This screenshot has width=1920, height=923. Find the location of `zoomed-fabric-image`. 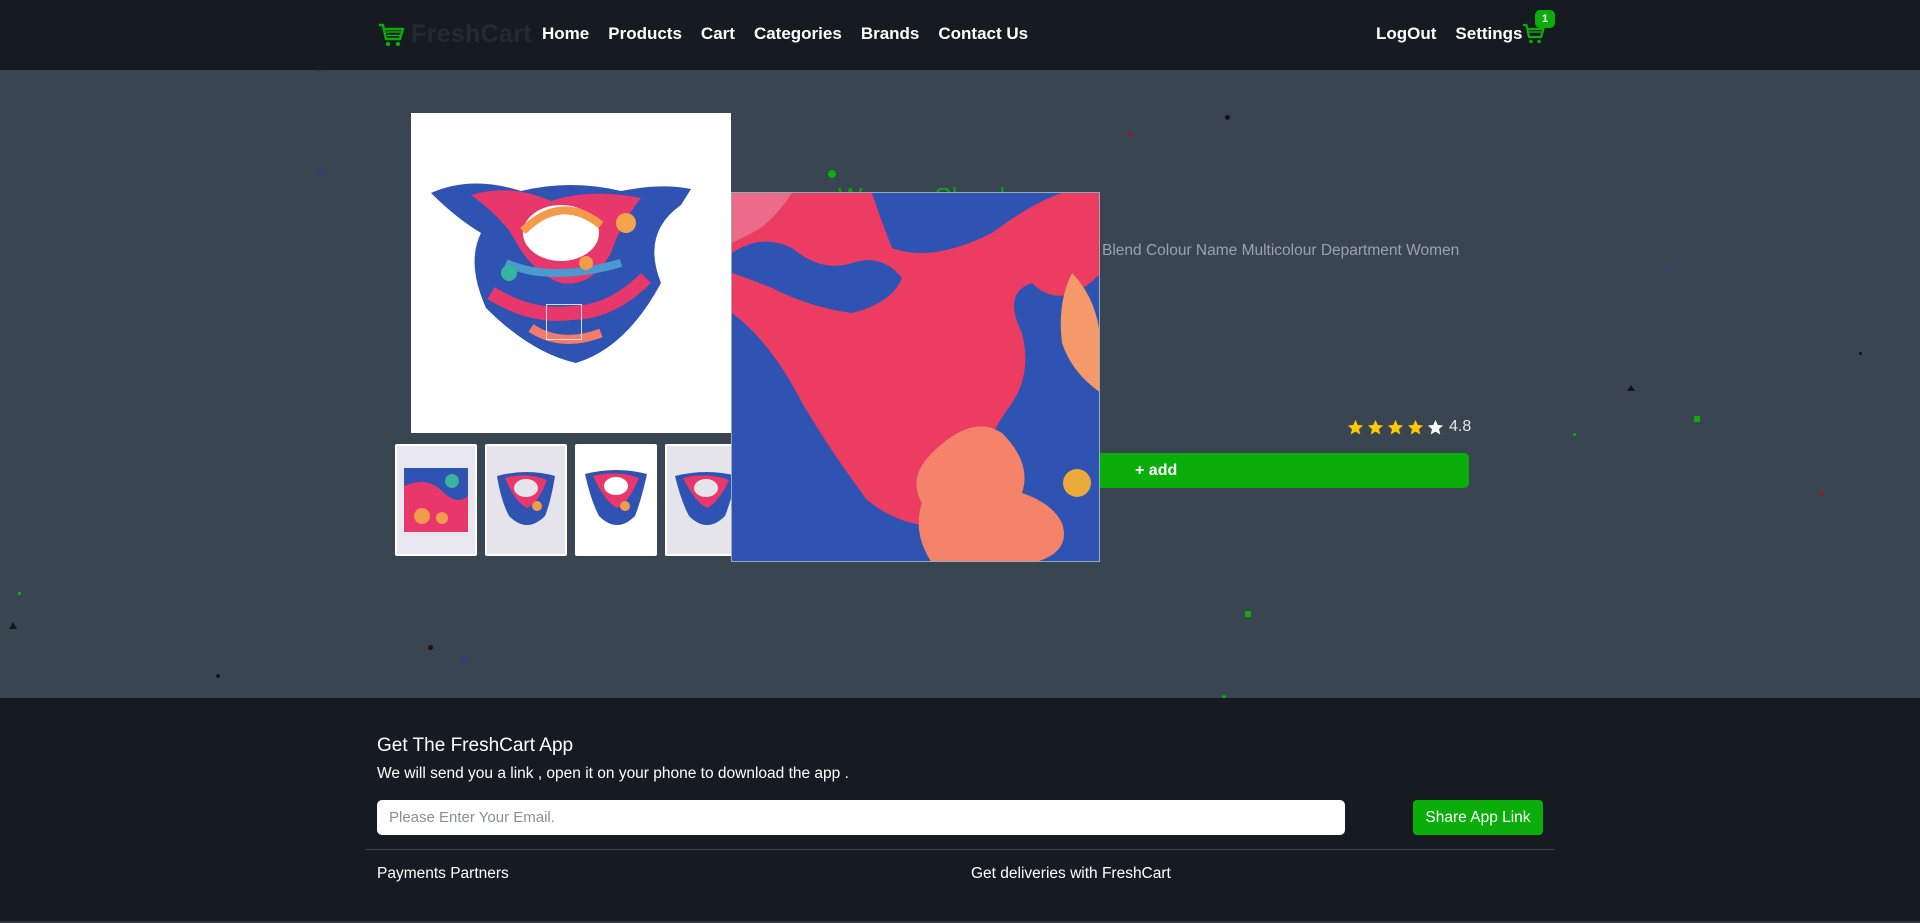

zoomed-fabric-image is located at coordinates (915, 377).